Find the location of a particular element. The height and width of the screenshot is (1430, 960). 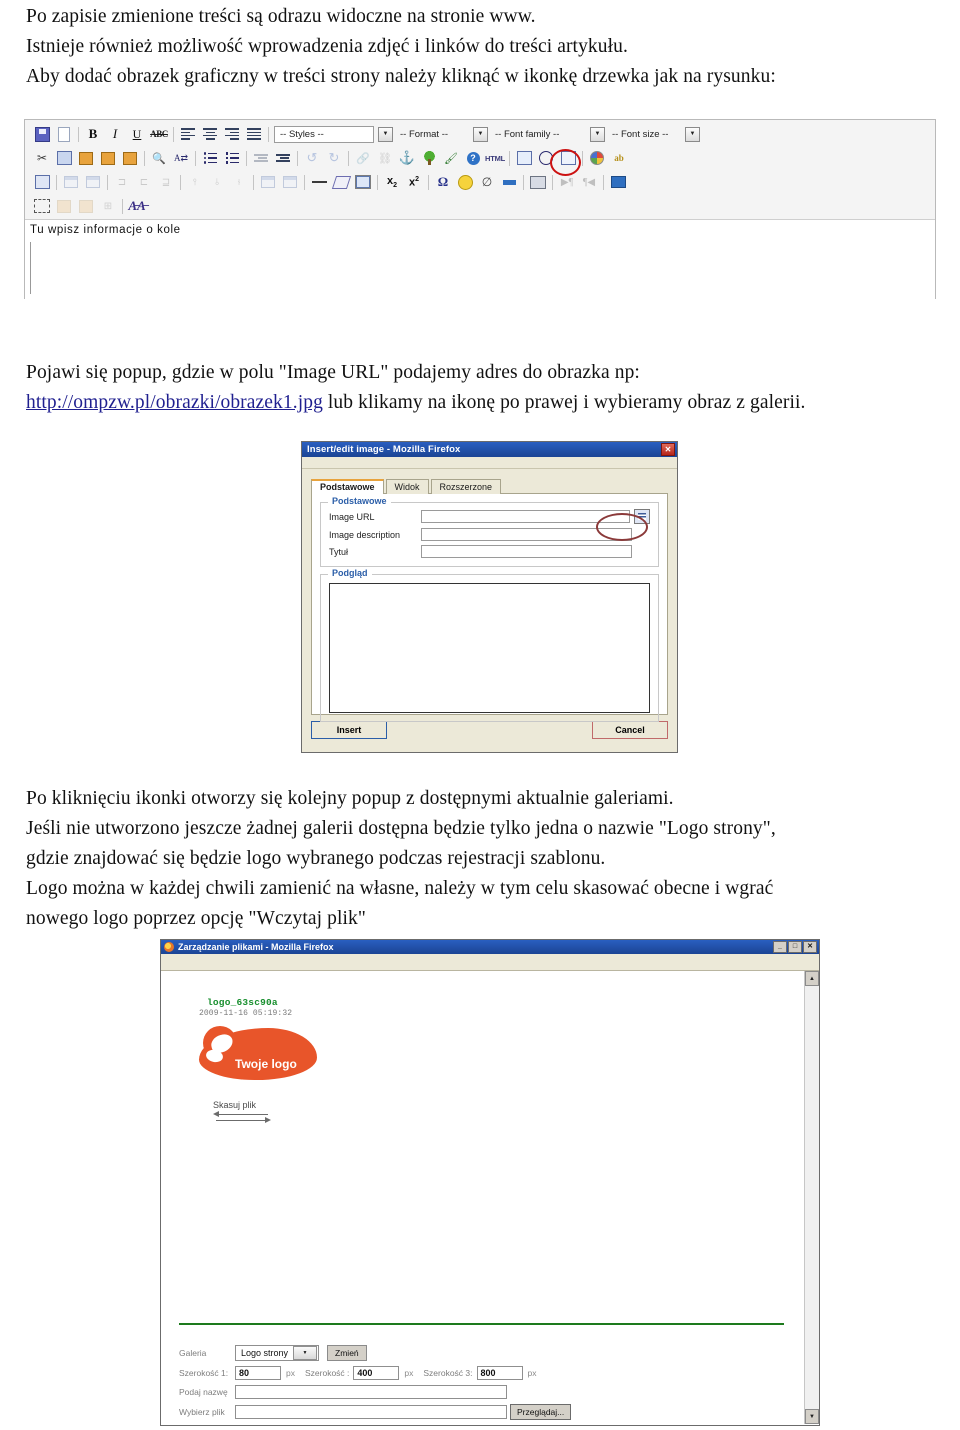

cell-properties-icon is located at coordinates (290, 182).